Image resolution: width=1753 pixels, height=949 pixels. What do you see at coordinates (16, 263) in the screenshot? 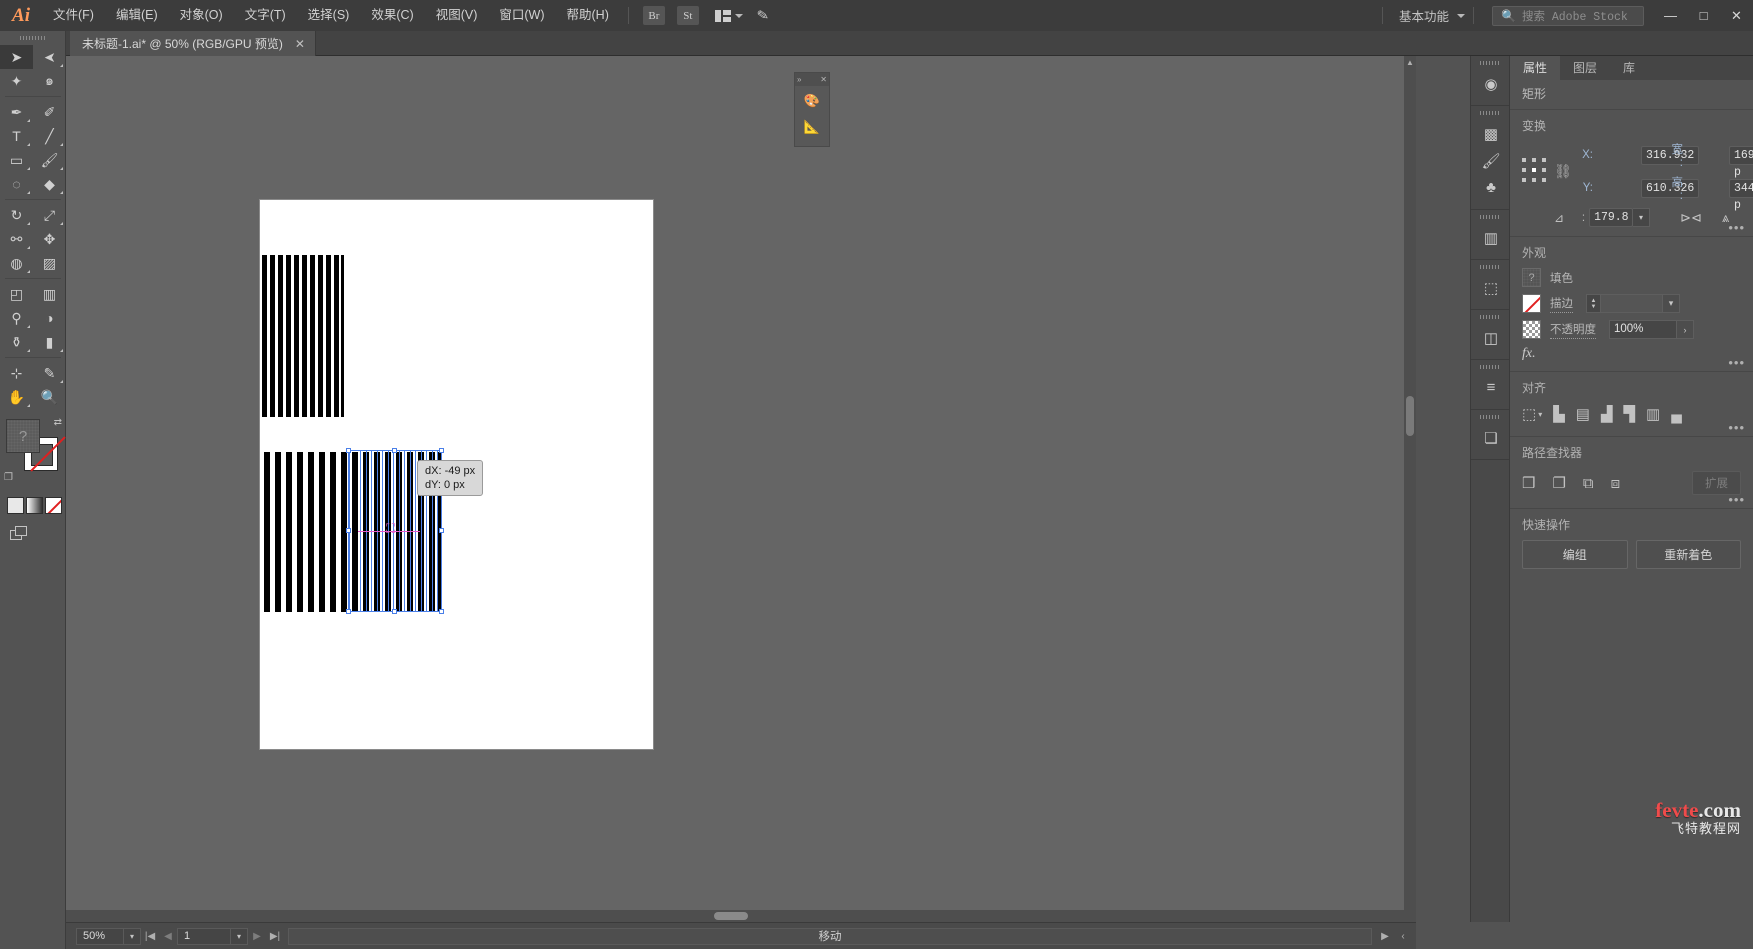
I see `shape-builder-tool: ◍` at bounding box center [16, 263].